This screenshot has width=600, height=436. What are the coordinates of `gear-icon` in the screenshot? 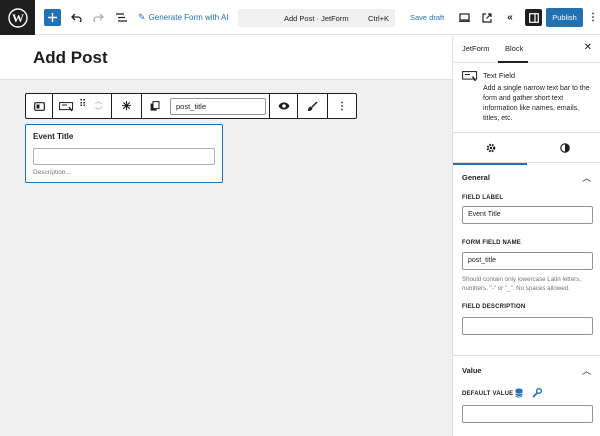 It's located at (491, 148).